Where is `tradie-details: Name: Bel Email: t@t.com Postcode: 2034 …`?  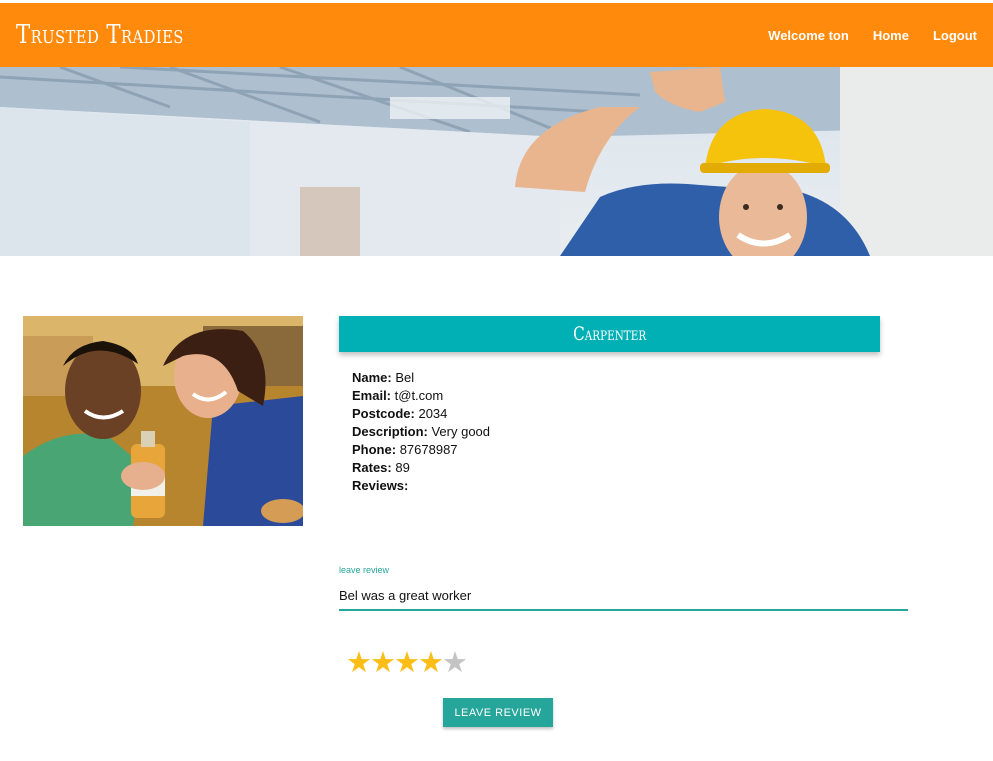 tradie-details: Name: Bel Email: t@t.com Postcode: 2034 … is located at coordinates (421, 432).